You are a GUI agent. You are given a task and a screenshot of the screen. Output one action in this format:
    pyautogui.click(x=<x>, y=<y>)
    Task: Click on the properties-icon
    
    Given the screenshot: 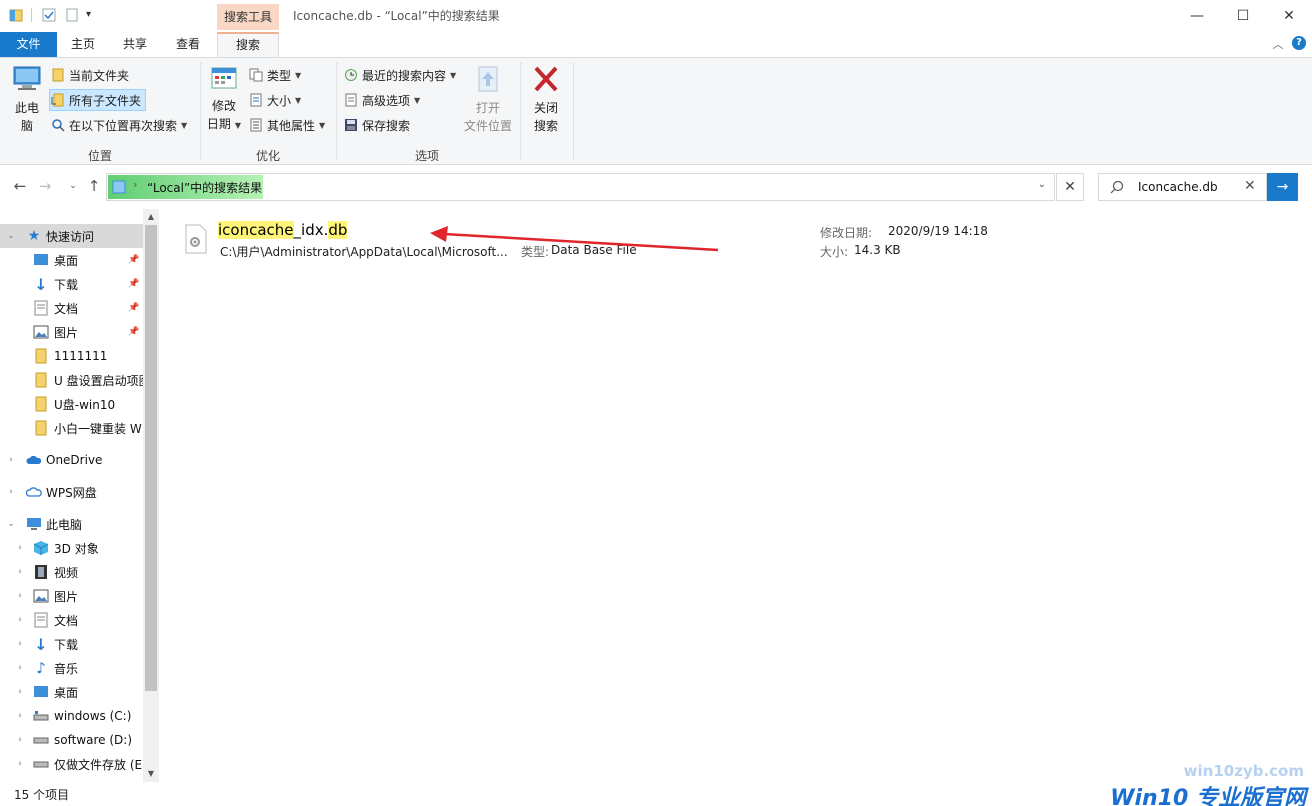 What is the action you would take?
    pyautogui.click(x=49, y=15)
    